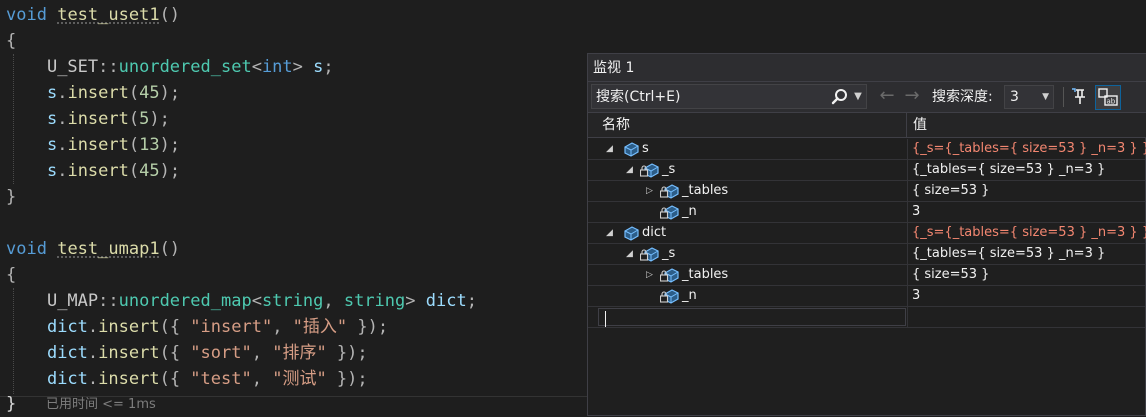 The height and width of the screenshot is (417, 1146). What do you see at coordinates (328, 67) in the screenshot?
I see `semicolon: ;` at bounding box center [328, 67].